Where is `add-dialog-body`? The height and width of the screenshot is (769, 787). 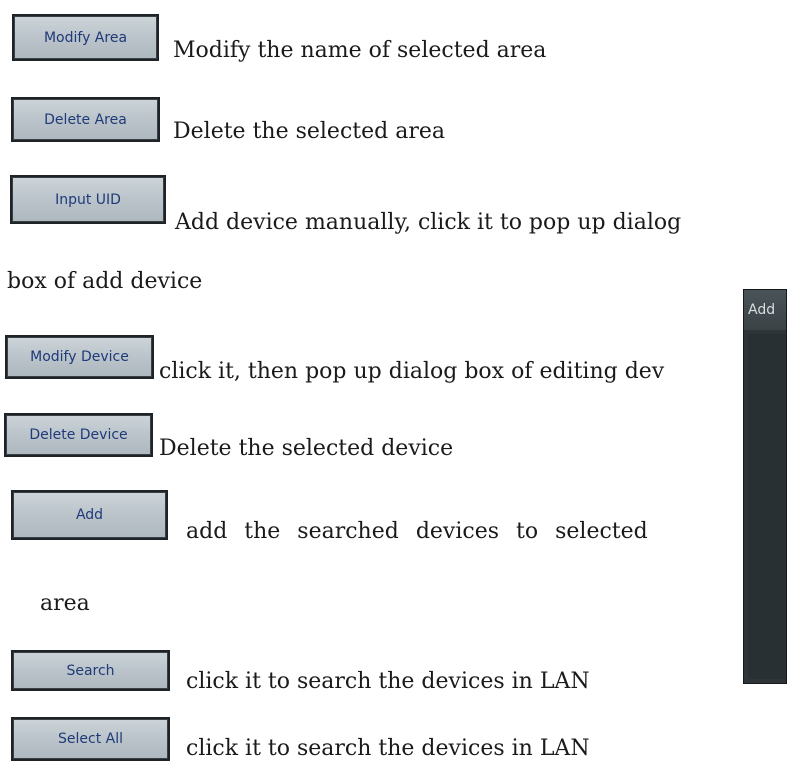
add-dialog-body is located at coordinates (767, 506).